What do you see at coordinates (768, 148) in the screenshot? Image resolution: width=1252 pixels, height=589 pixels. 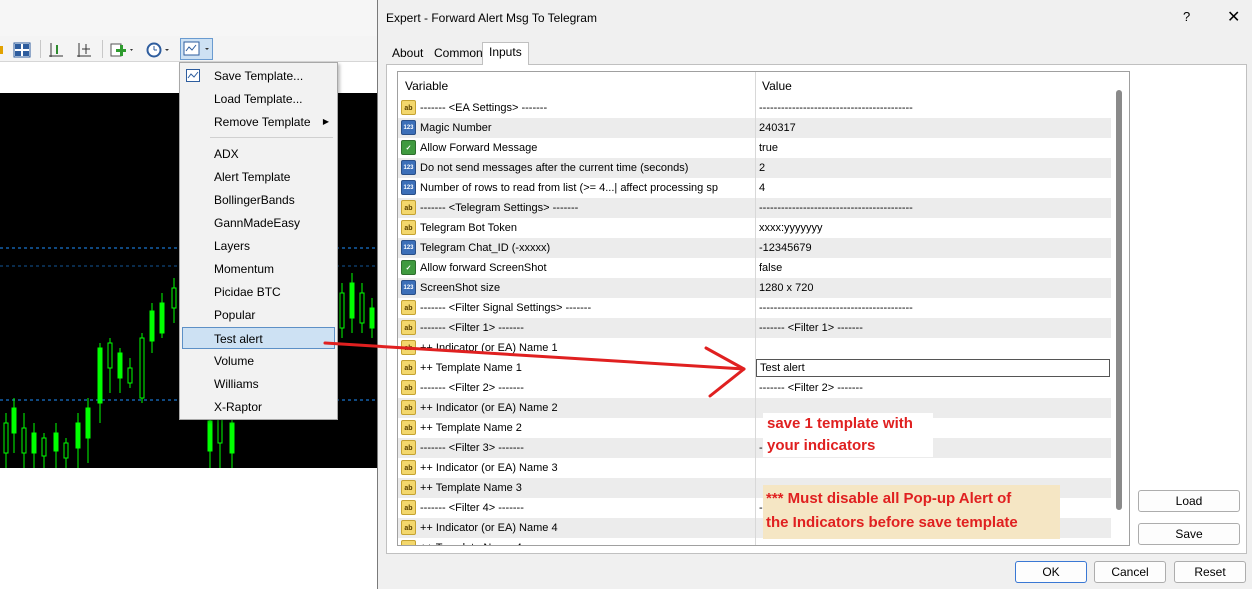 I see `variable-value: true` at bounding box center [768, 148].